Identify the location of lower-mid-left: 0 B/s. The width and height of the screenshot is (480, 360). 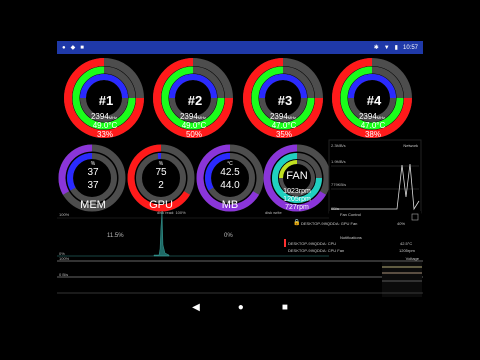
(63, 274).